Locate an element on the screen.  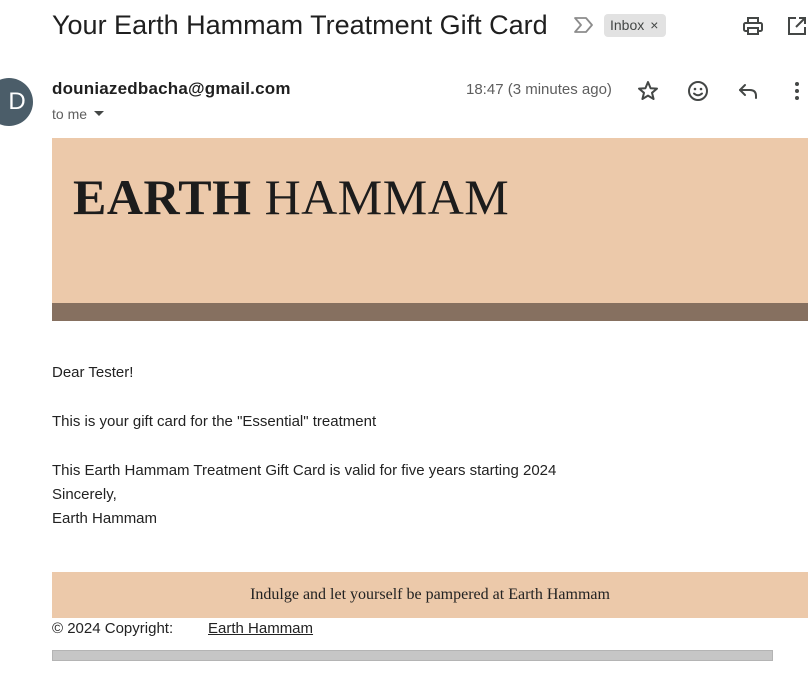
emoji-reaction-icon is located at coordinates (698, 91).